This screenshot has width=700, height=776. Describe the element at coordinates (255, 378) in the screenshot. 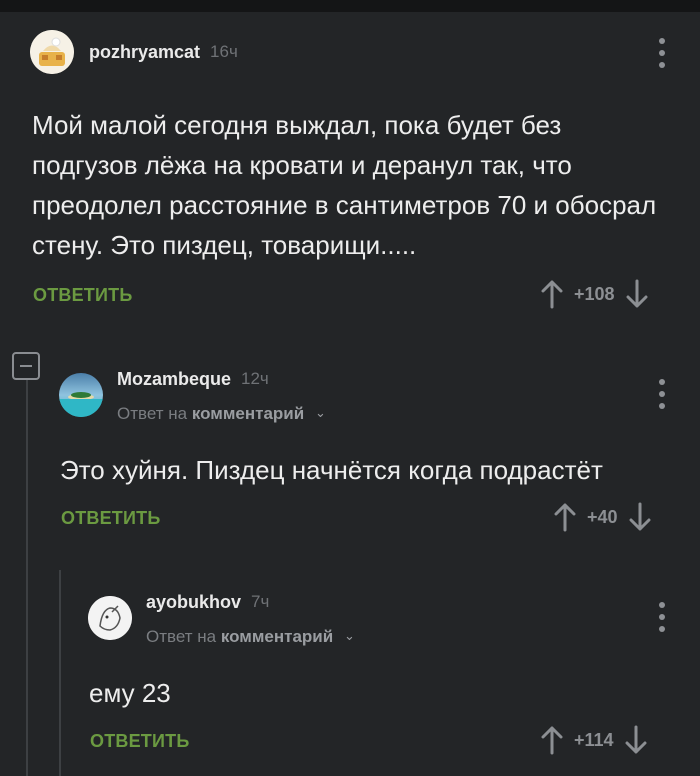

I see `comment-time: 12ч` at that location.